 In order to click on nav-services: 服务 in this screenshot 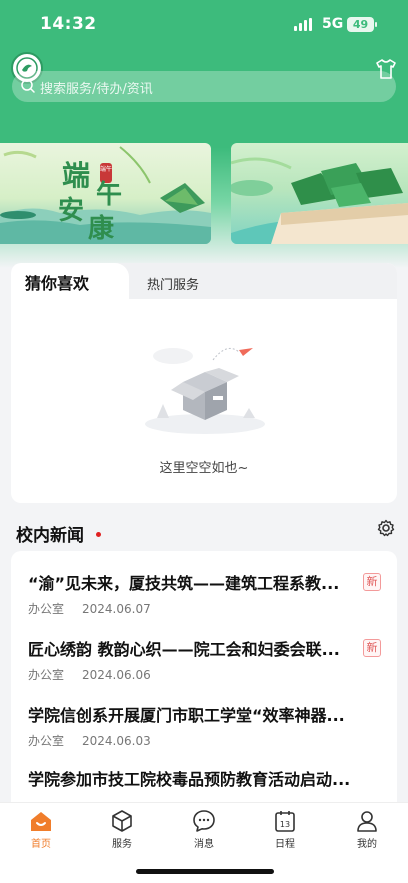, I will do `click(122, 831)`.